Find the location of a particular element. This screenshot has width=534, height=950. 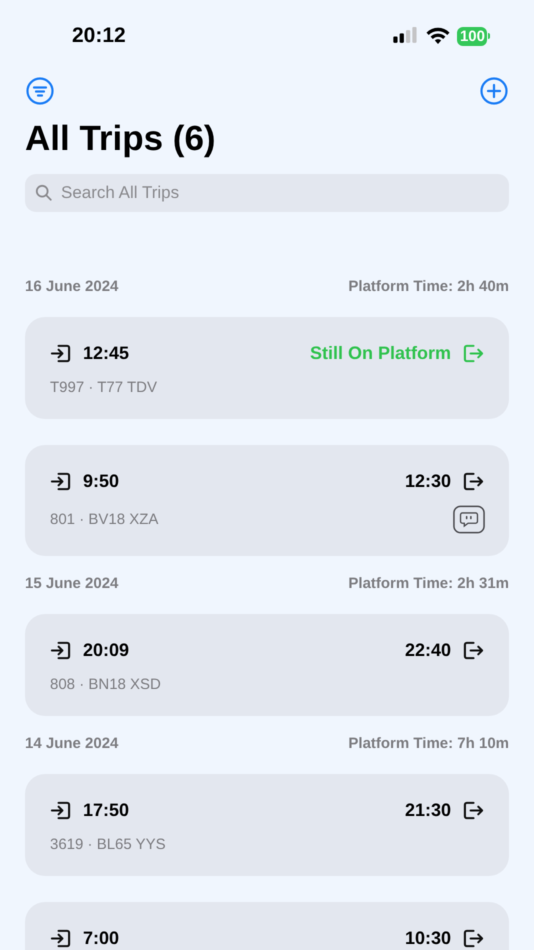

entry-time: 9:50 is located at coordinates (101, 481).